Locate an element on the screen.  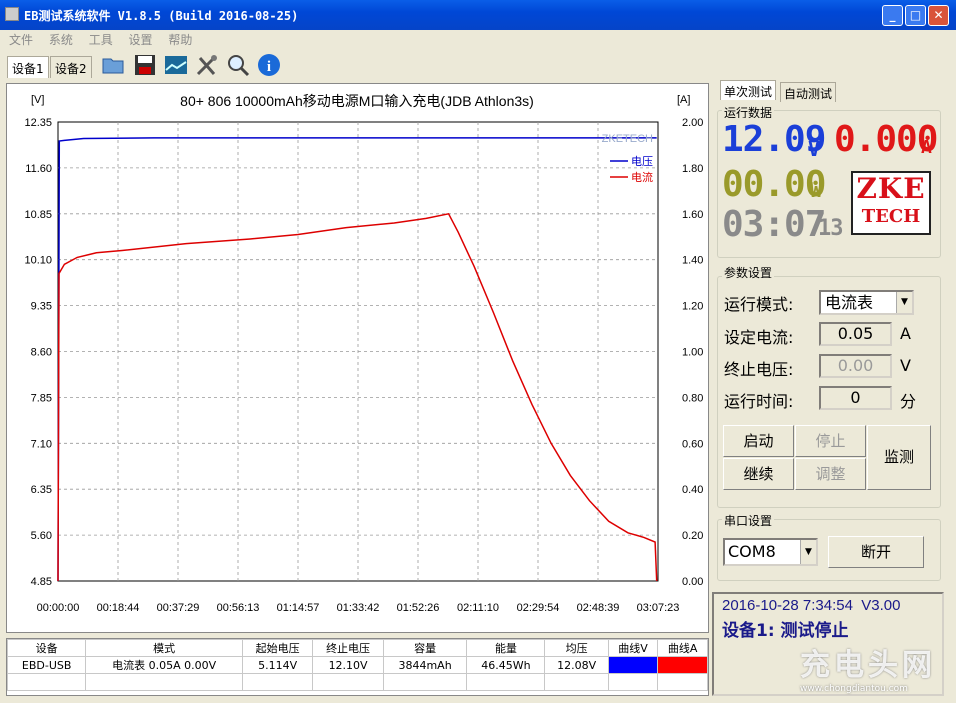
info-icon: i is located at coordinates (269, 65).